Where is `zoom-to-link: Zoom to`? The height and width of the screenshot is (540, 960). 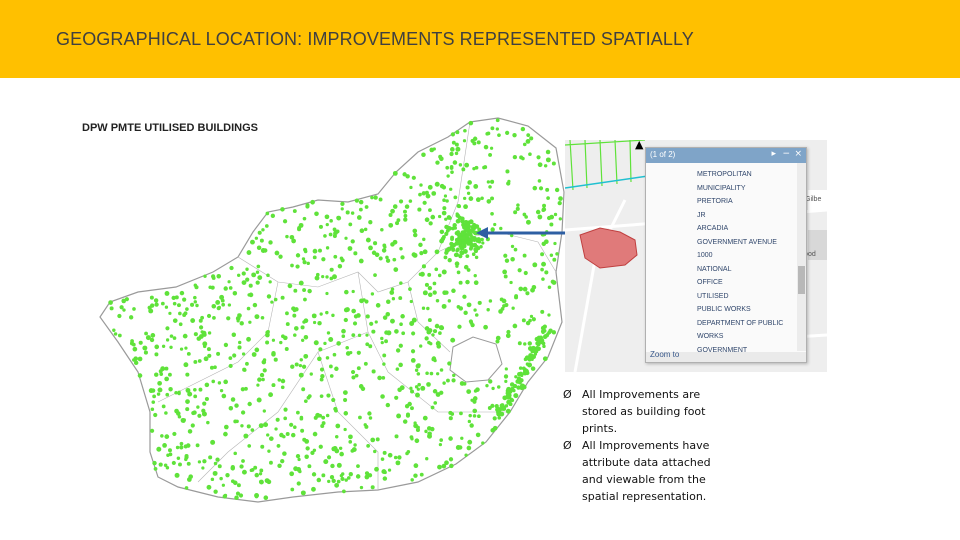 zoom-to-link: Zoom to is located at coordinates (664, 354).